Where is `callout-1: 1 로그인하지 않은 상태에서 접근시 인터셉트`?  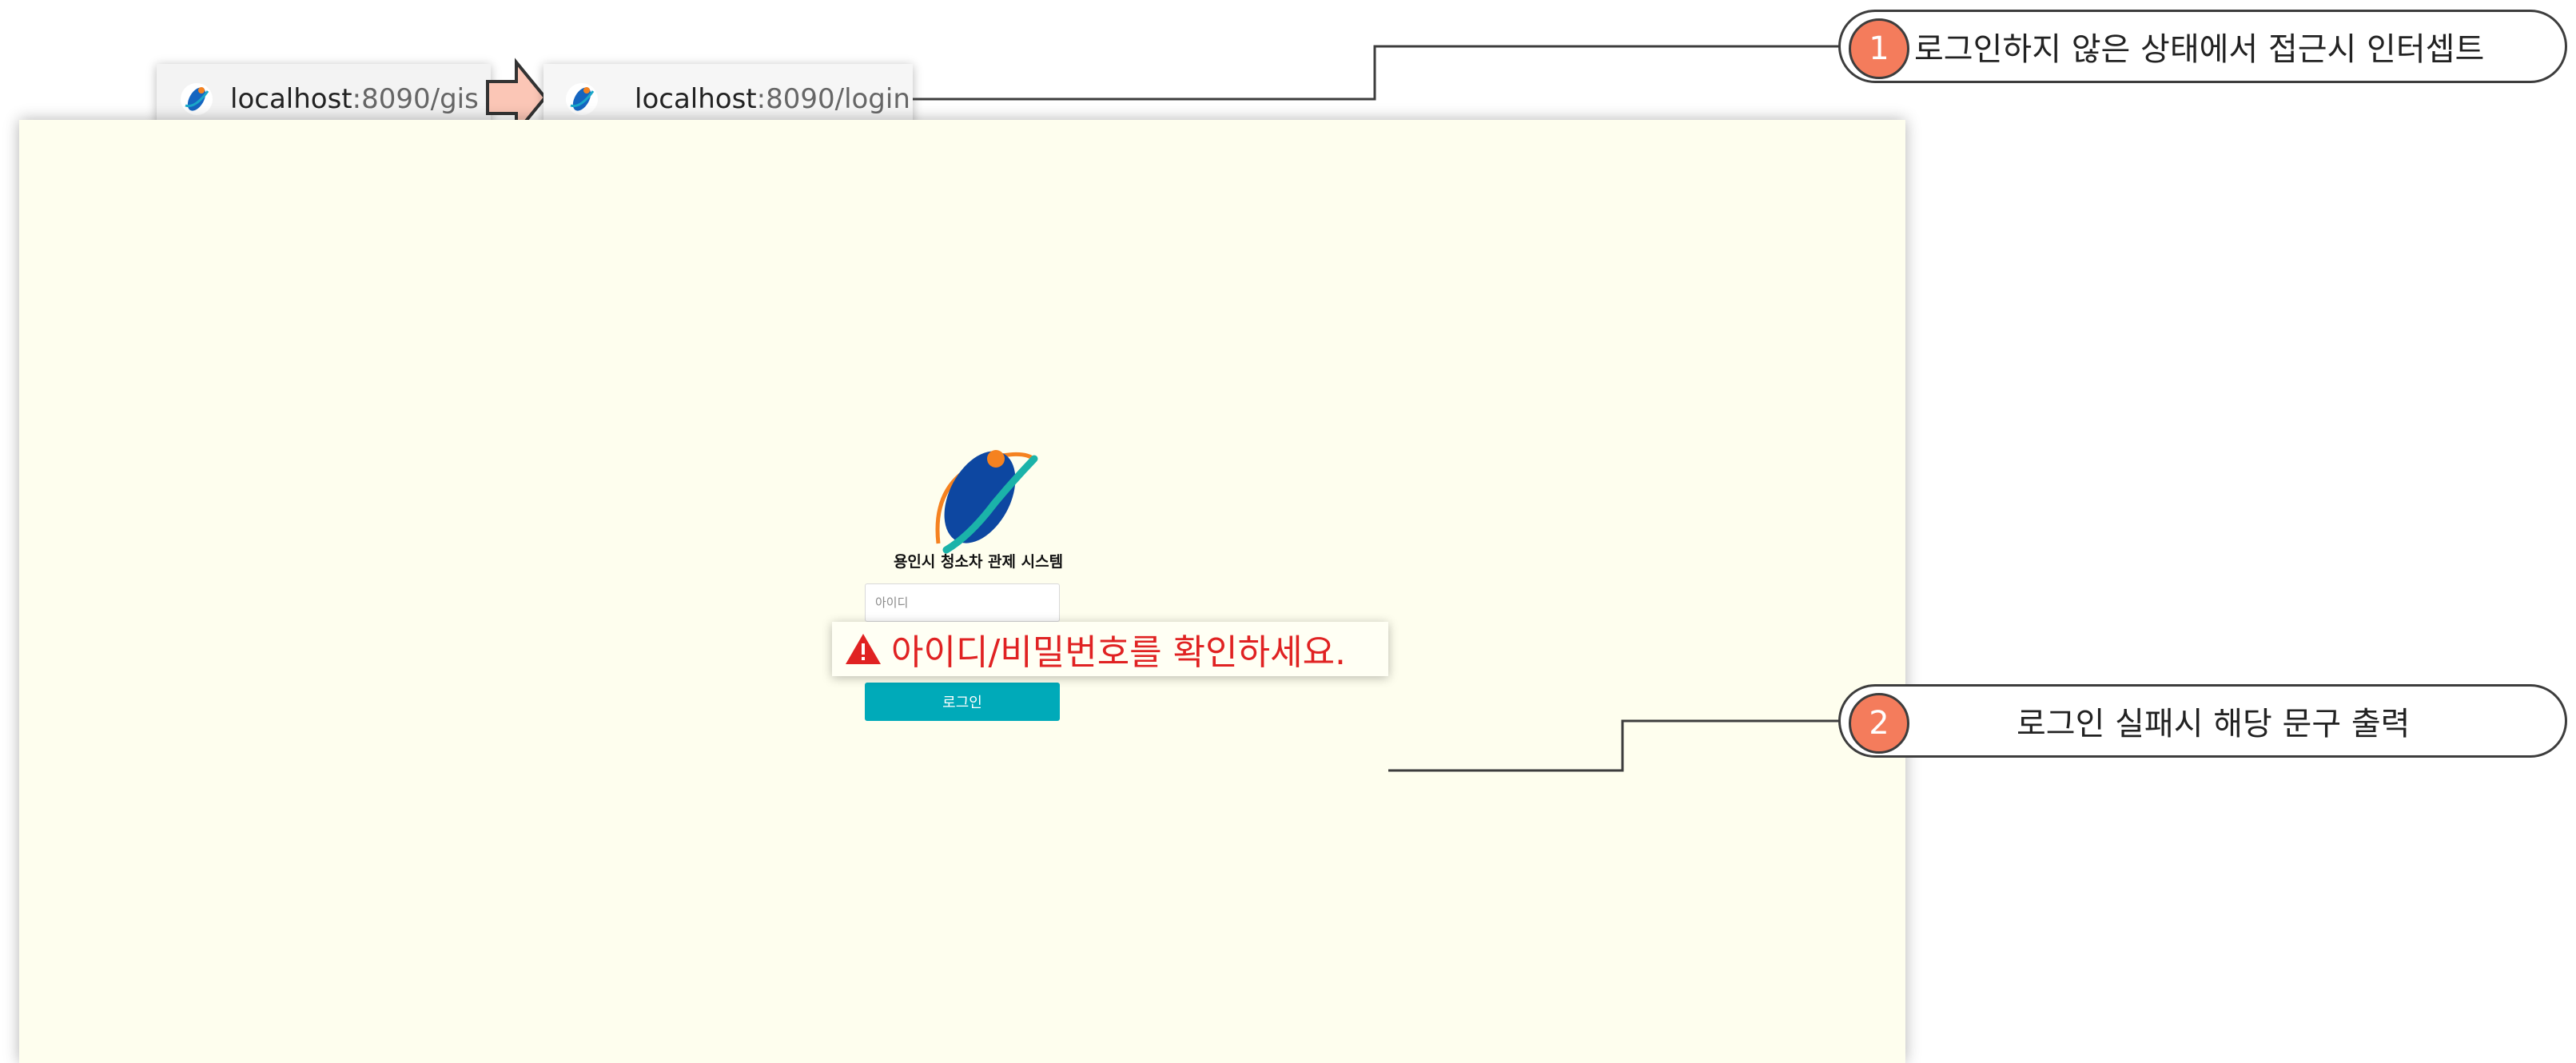
callout-1: 1 로그인하지 않은 상태에서 접근시 인터셉트 is located at coordinates (2202, 46).